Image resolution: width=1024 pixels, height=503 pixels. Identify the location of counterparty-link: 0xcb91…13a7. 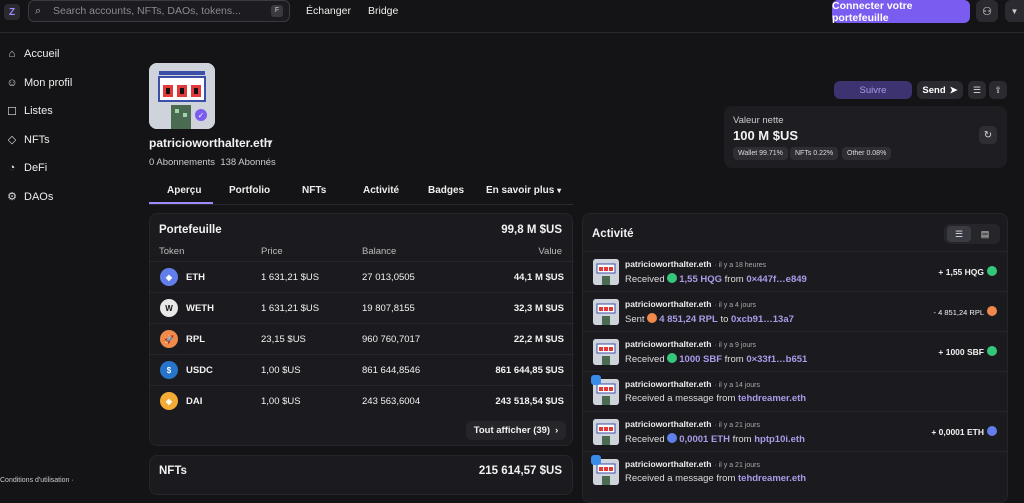
(762, 319).